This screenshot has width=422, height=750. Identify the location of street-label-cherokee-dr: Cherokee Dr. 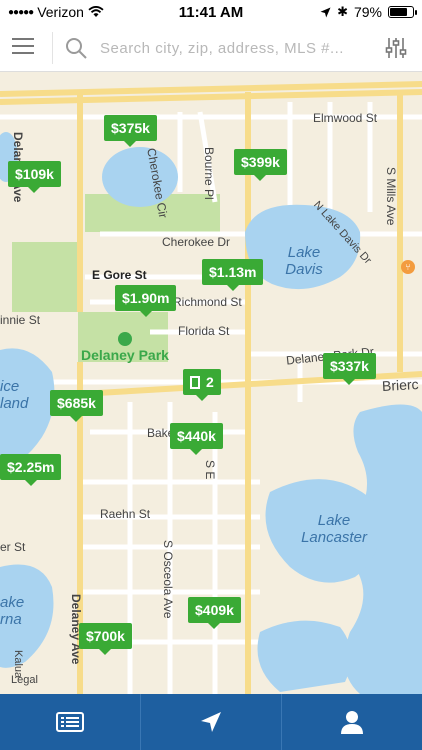
(196, 242).